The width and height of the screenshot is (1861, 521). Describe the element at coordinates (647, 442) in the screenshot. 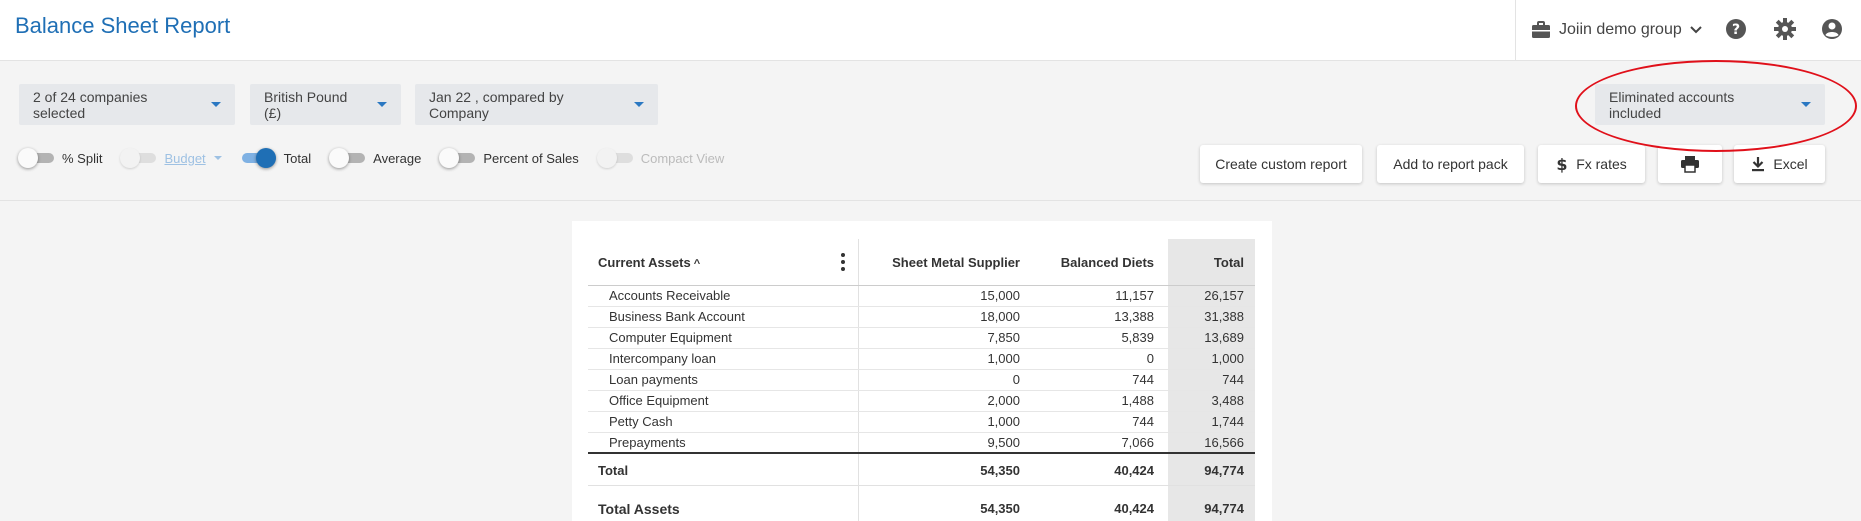

I see `row-label: Prepayments` at that location.